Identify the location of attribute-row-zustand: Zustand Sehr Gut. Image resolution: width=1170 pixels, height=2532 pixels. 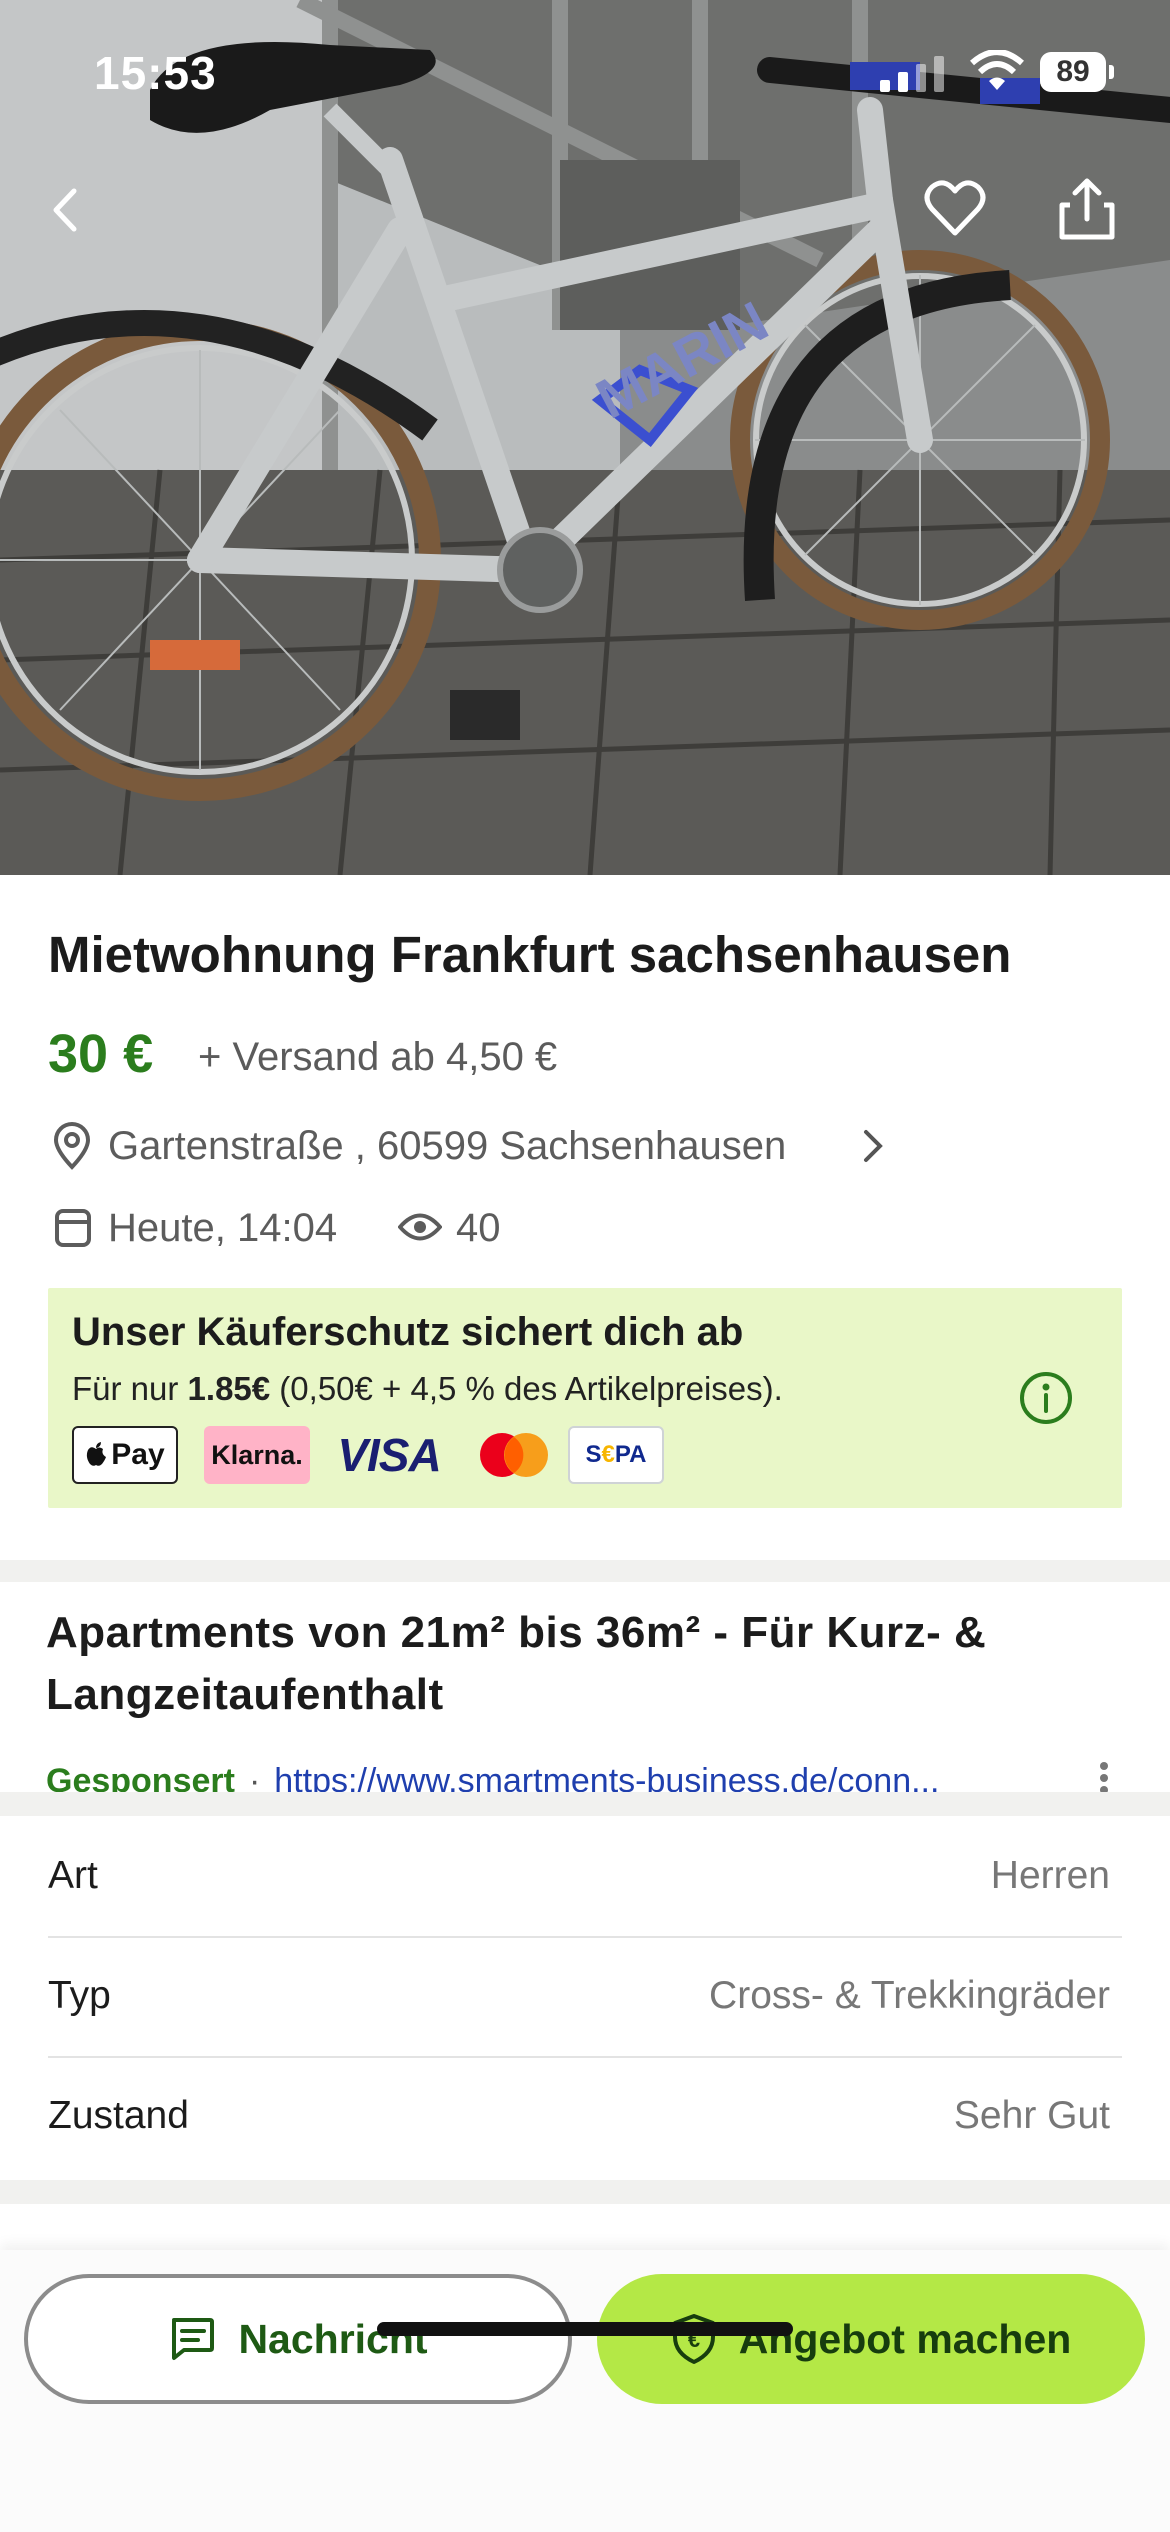
(585, 2117).